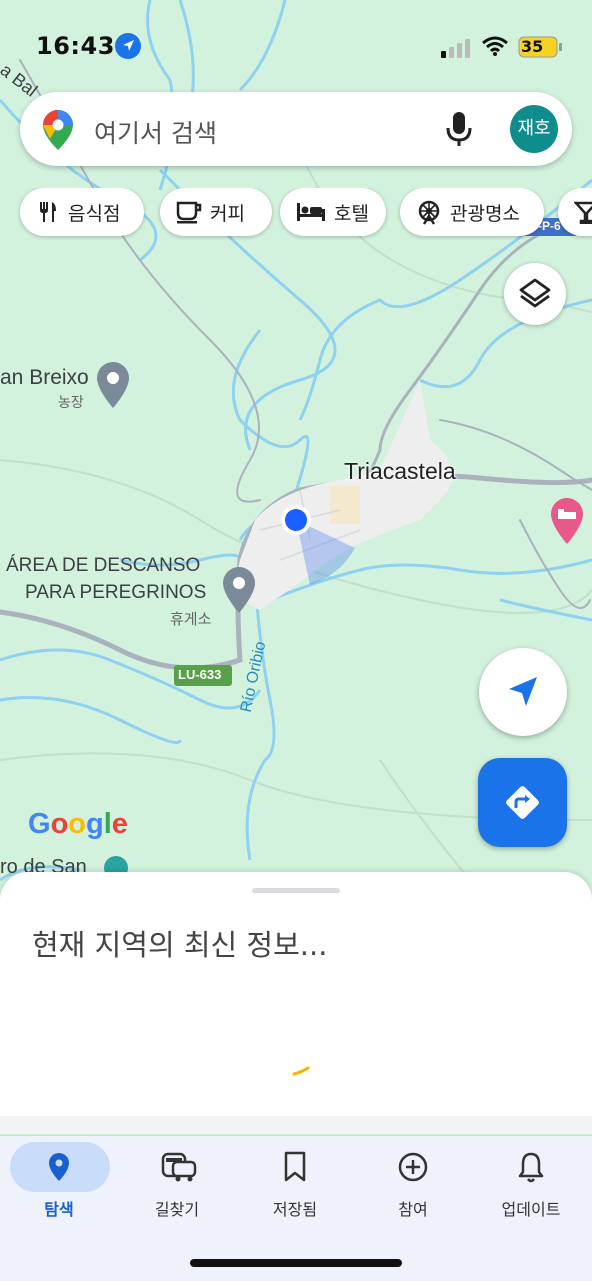 This screenshot has width=592, height=1281. What do you see at coordinates (155, 132) in the screenshot?
I see `search-input: 여기서 검색` at bounding box center [155, 132].